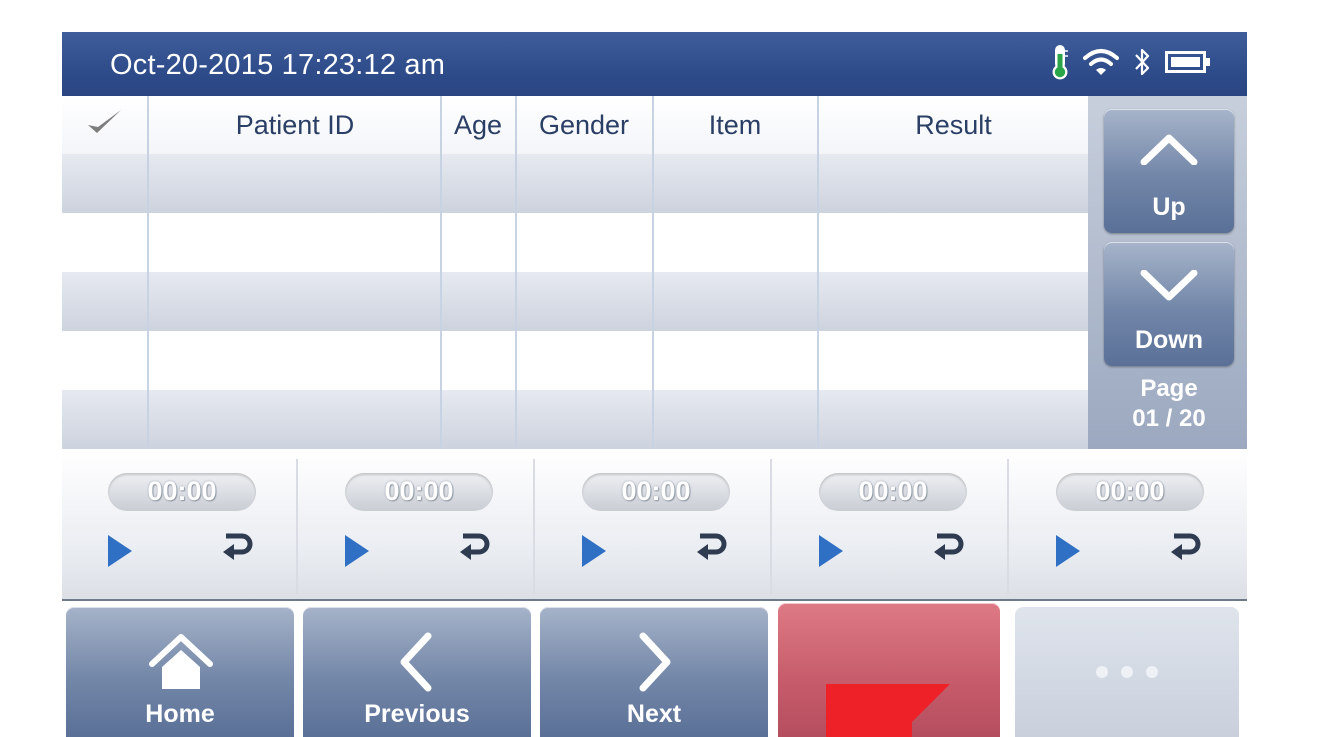 This screenshot has height=737, width=1318. I want to click on column-header-gender: Gender, so click(584, 125).